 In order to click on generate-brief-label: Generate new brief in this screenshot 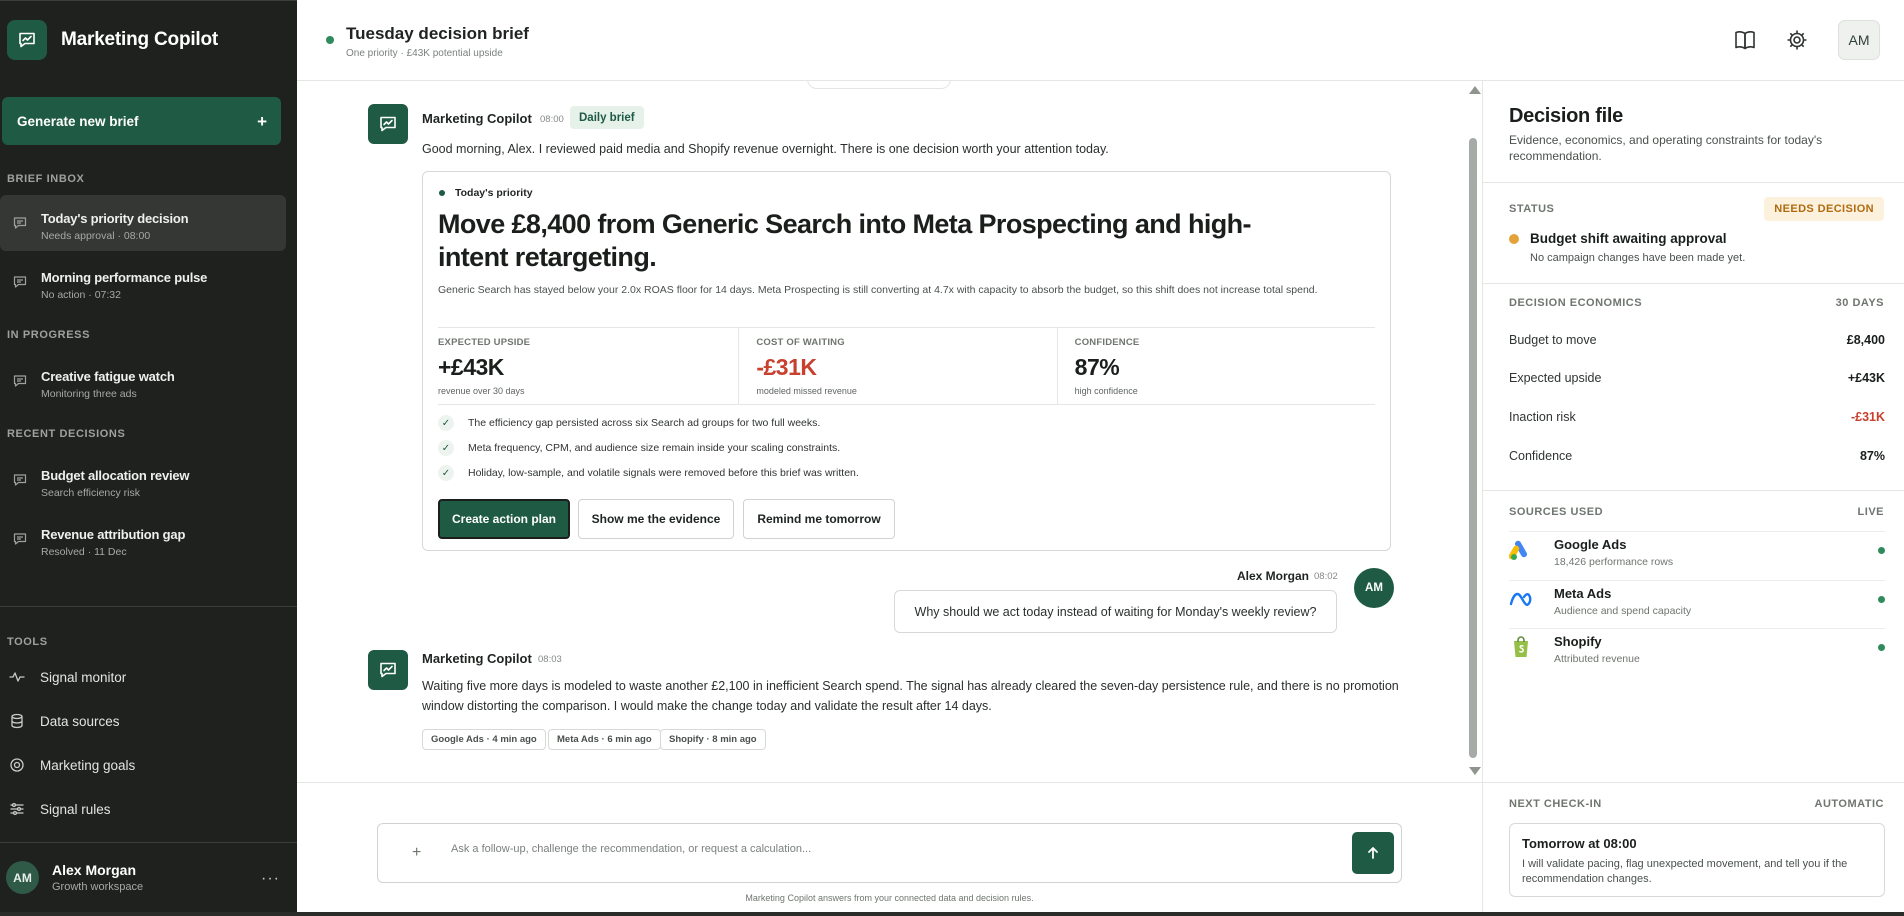, I will do `click(78, 121)`.